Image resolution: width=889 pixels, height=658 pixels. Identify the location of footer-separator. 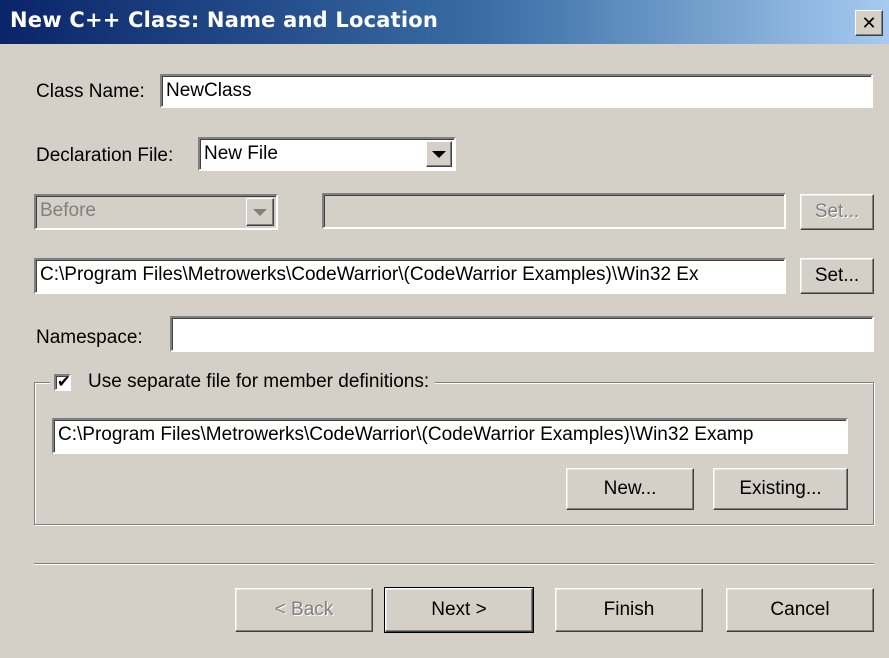
(454, 564).